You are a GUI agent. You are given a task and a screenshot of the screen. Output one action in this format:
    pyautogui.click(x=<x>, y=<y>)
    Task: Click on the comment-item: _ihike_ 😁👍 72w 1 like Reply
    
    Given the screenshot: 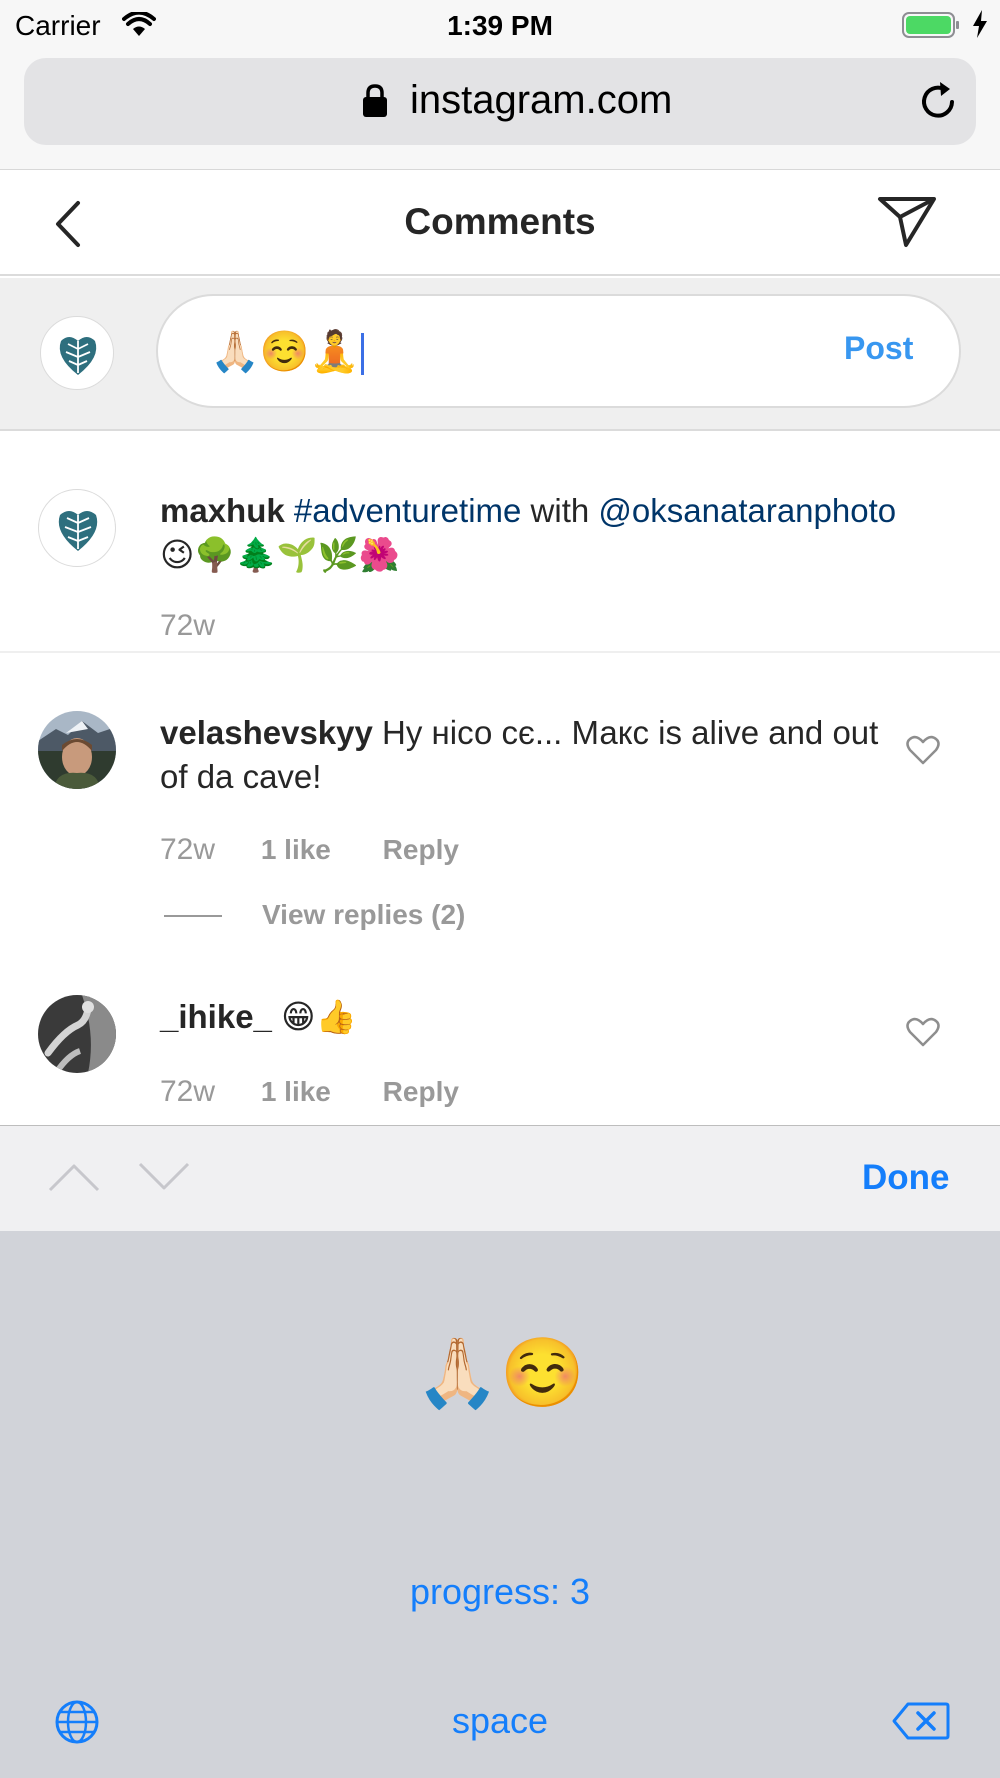 What is the action you would take?
    pyautogui.click(x=500, y=1040)
    